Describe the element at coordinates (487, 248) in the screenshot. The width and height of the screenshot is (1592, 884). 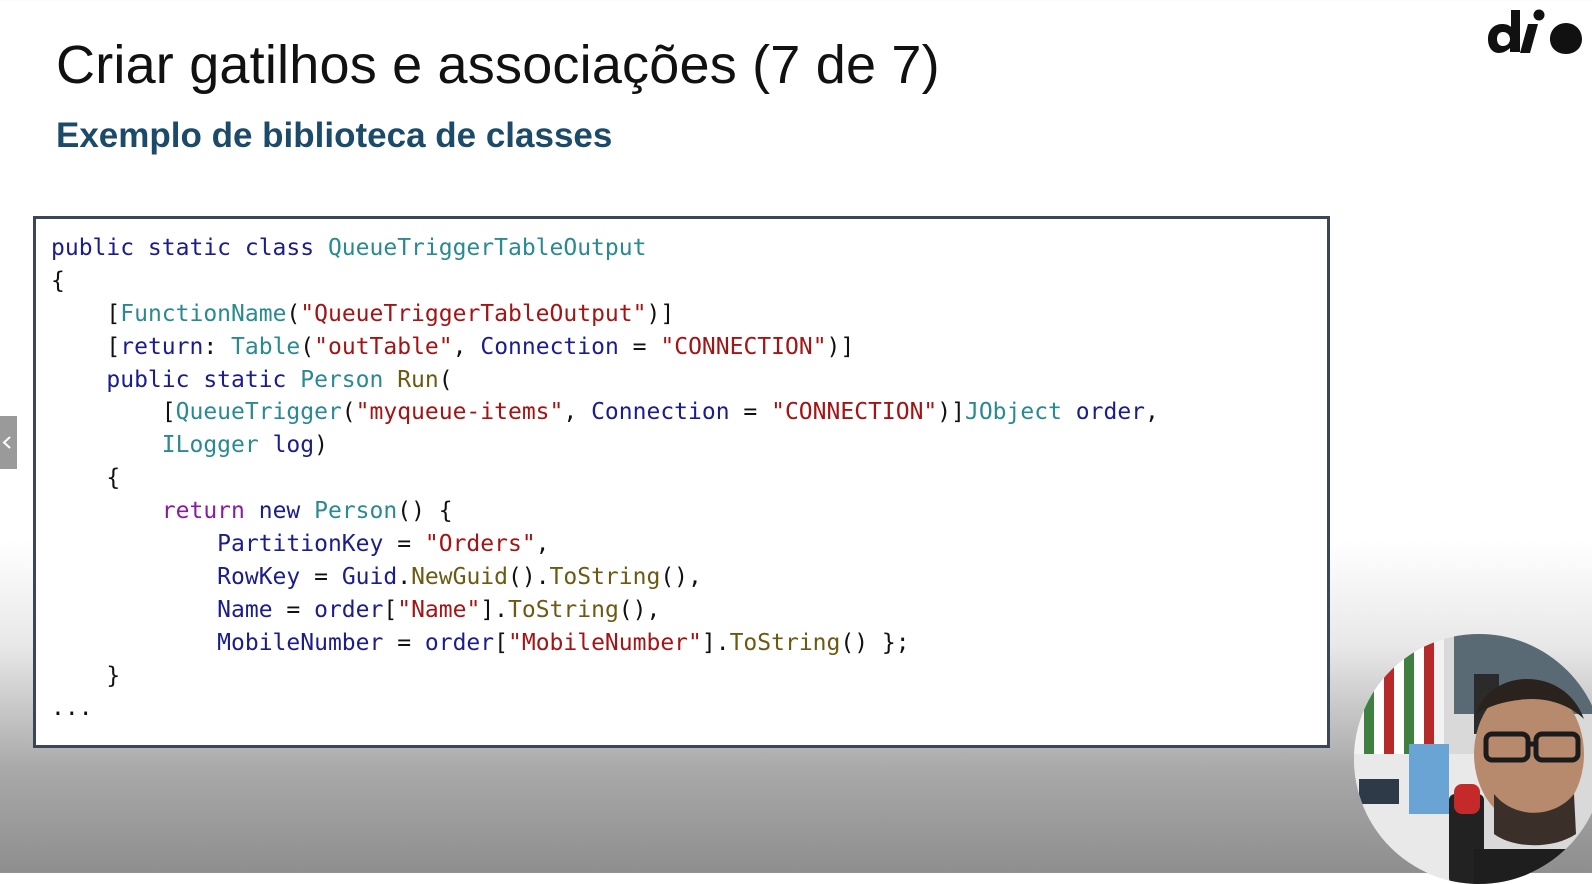
I see `code-token: QueueTriggerTableOutput` at that location.